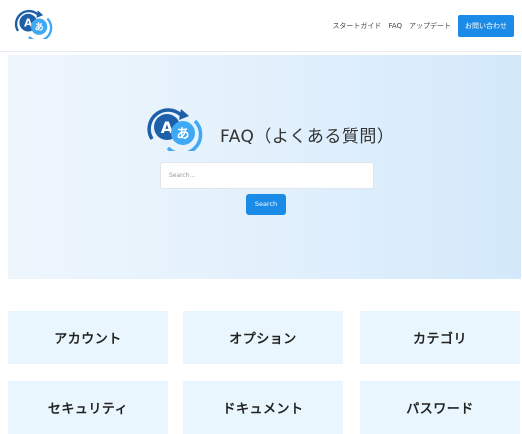 This screenshot has height=434, width=522. I want to click on hero-logo-icon: A あ, so click(175, 129).